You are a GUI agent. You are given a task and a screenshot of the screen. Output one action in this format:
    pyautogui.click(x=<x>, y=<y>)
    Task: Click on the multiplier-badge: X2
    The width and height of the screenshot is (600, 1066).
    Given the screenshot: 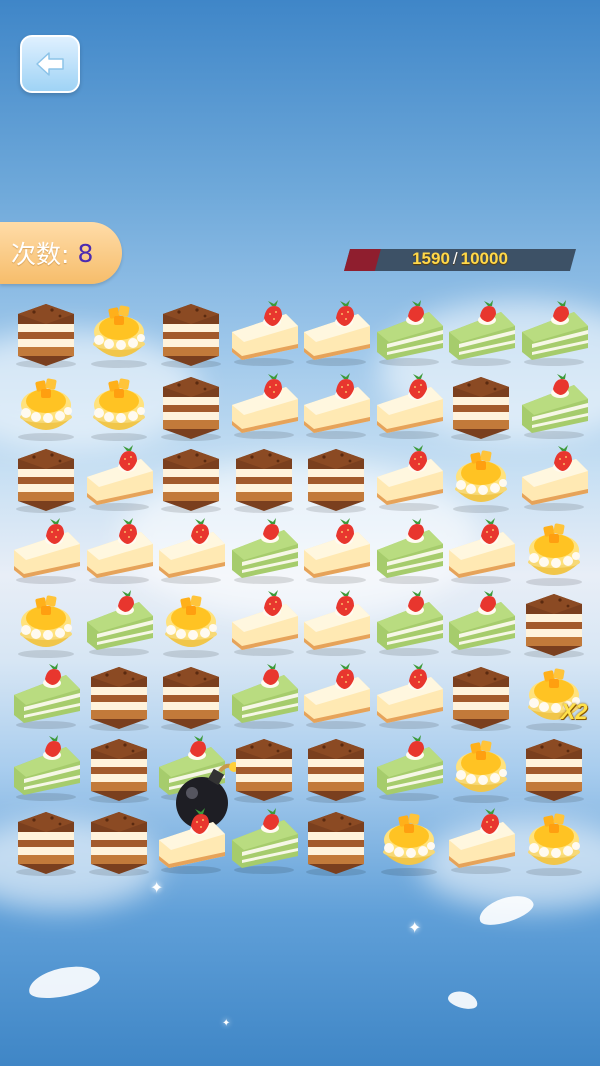 What is the action you would take?
    pyautogui.click(x=574, y=711)
    